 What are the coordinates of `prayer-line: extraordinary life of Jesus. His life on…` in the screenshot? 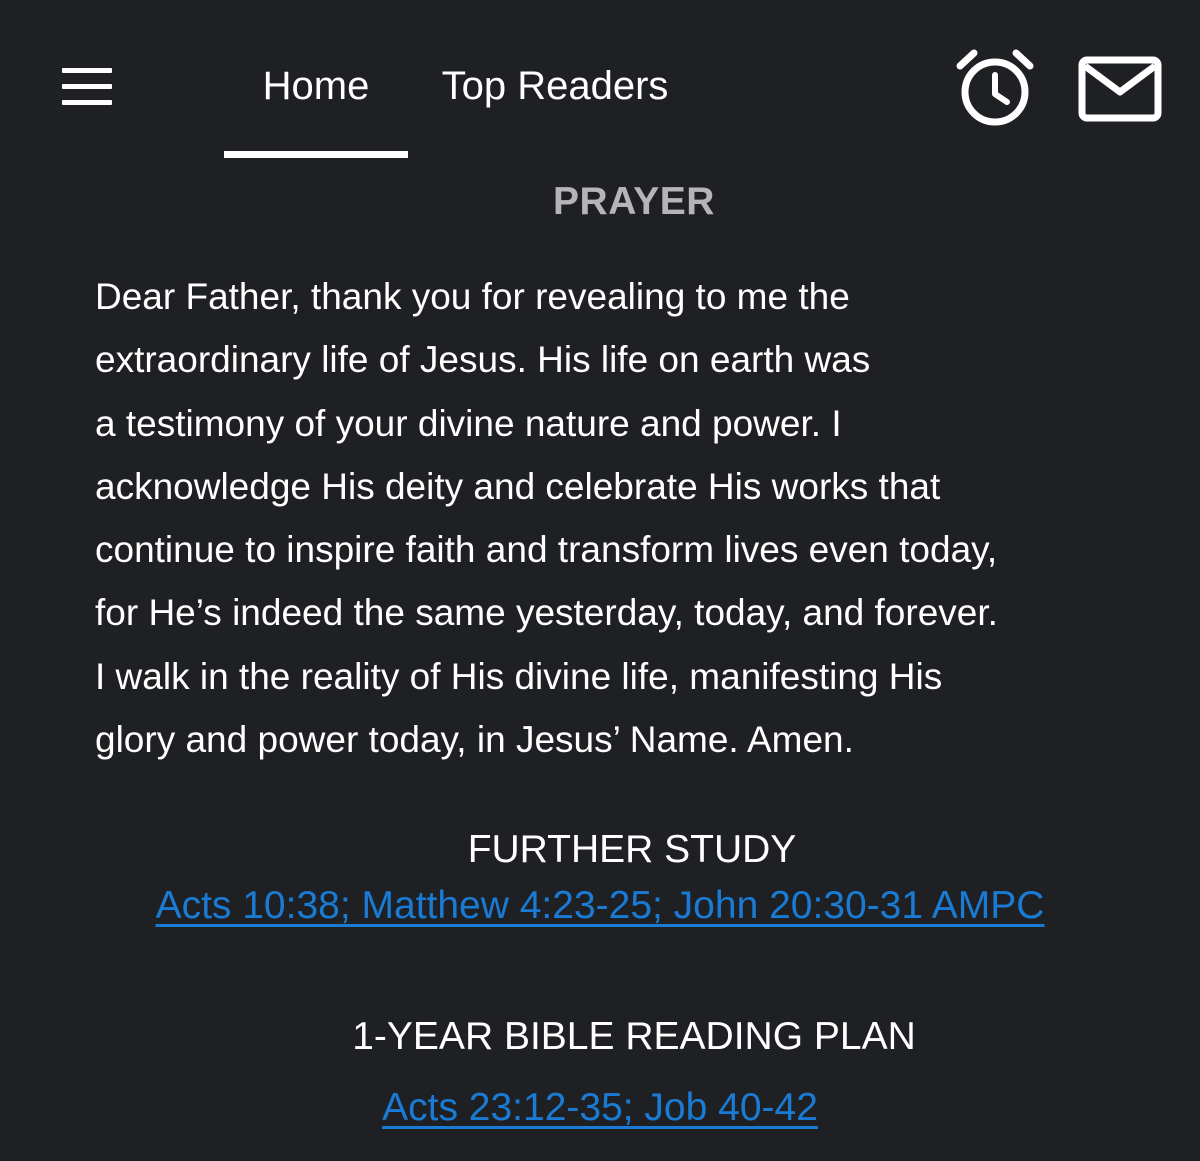 It's located at (483, 360).